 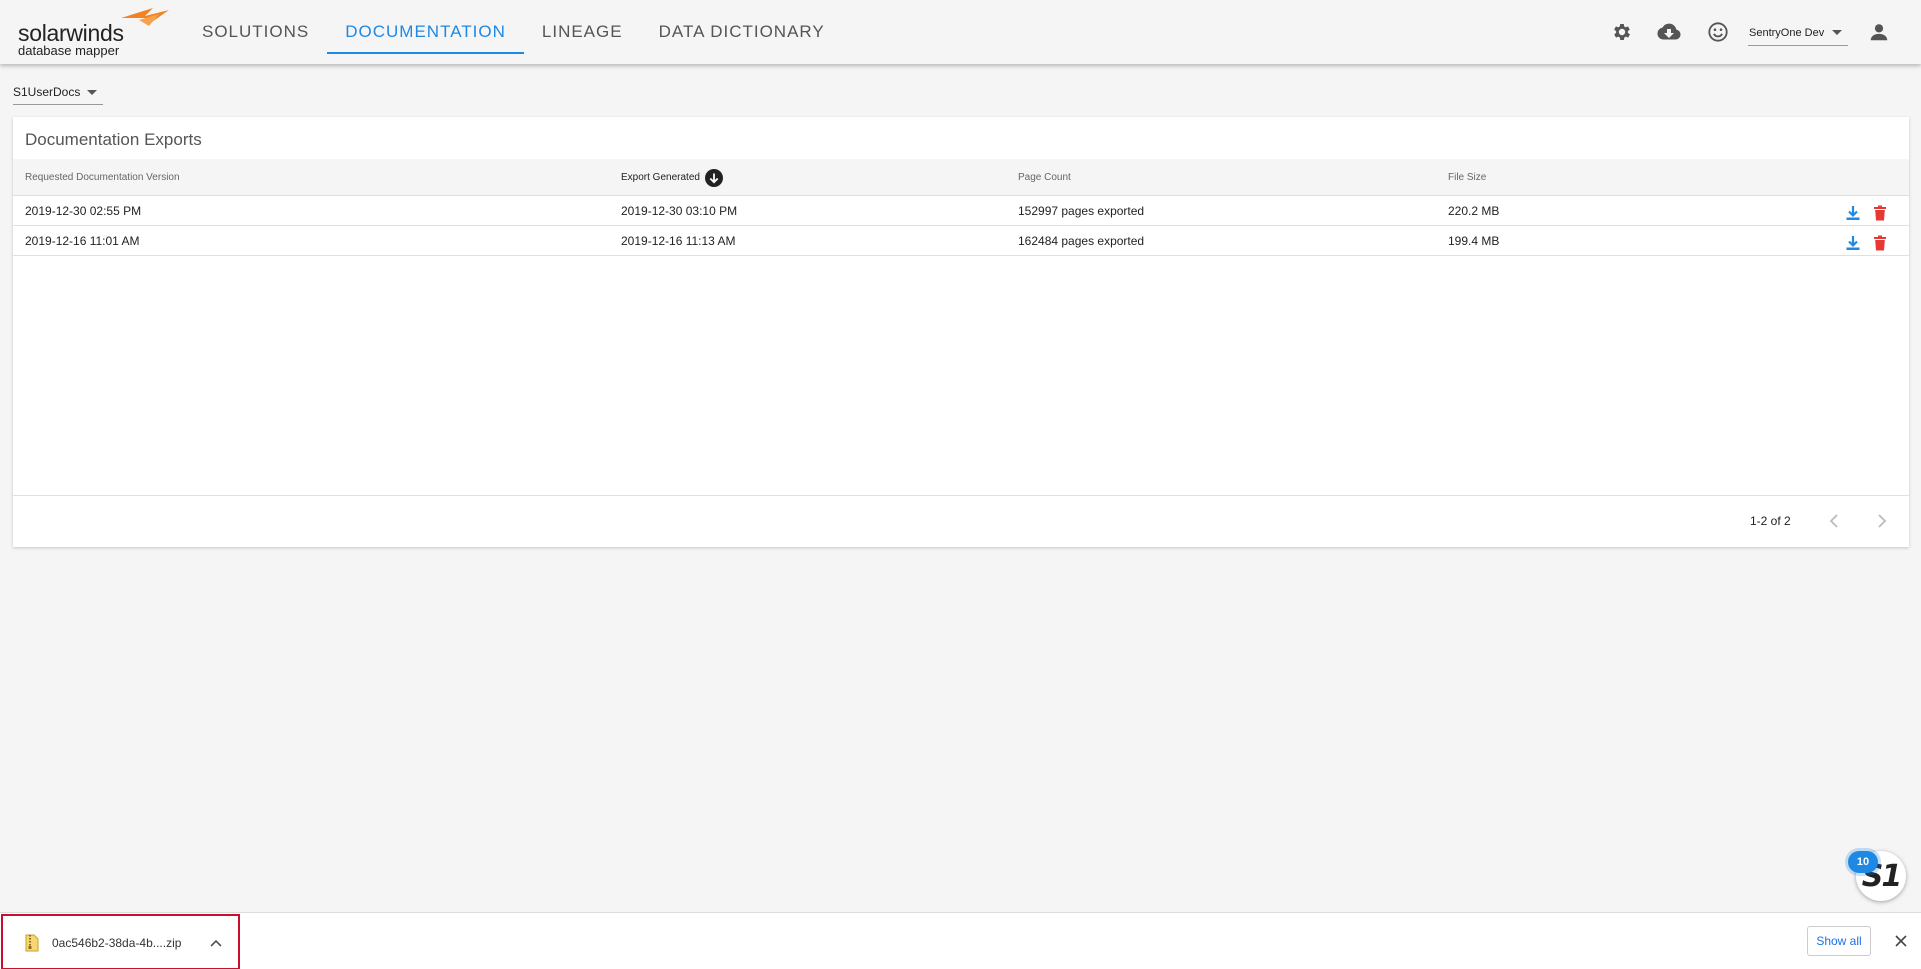 I want to click on sort-descending-icon, so click(x=713, y=177).